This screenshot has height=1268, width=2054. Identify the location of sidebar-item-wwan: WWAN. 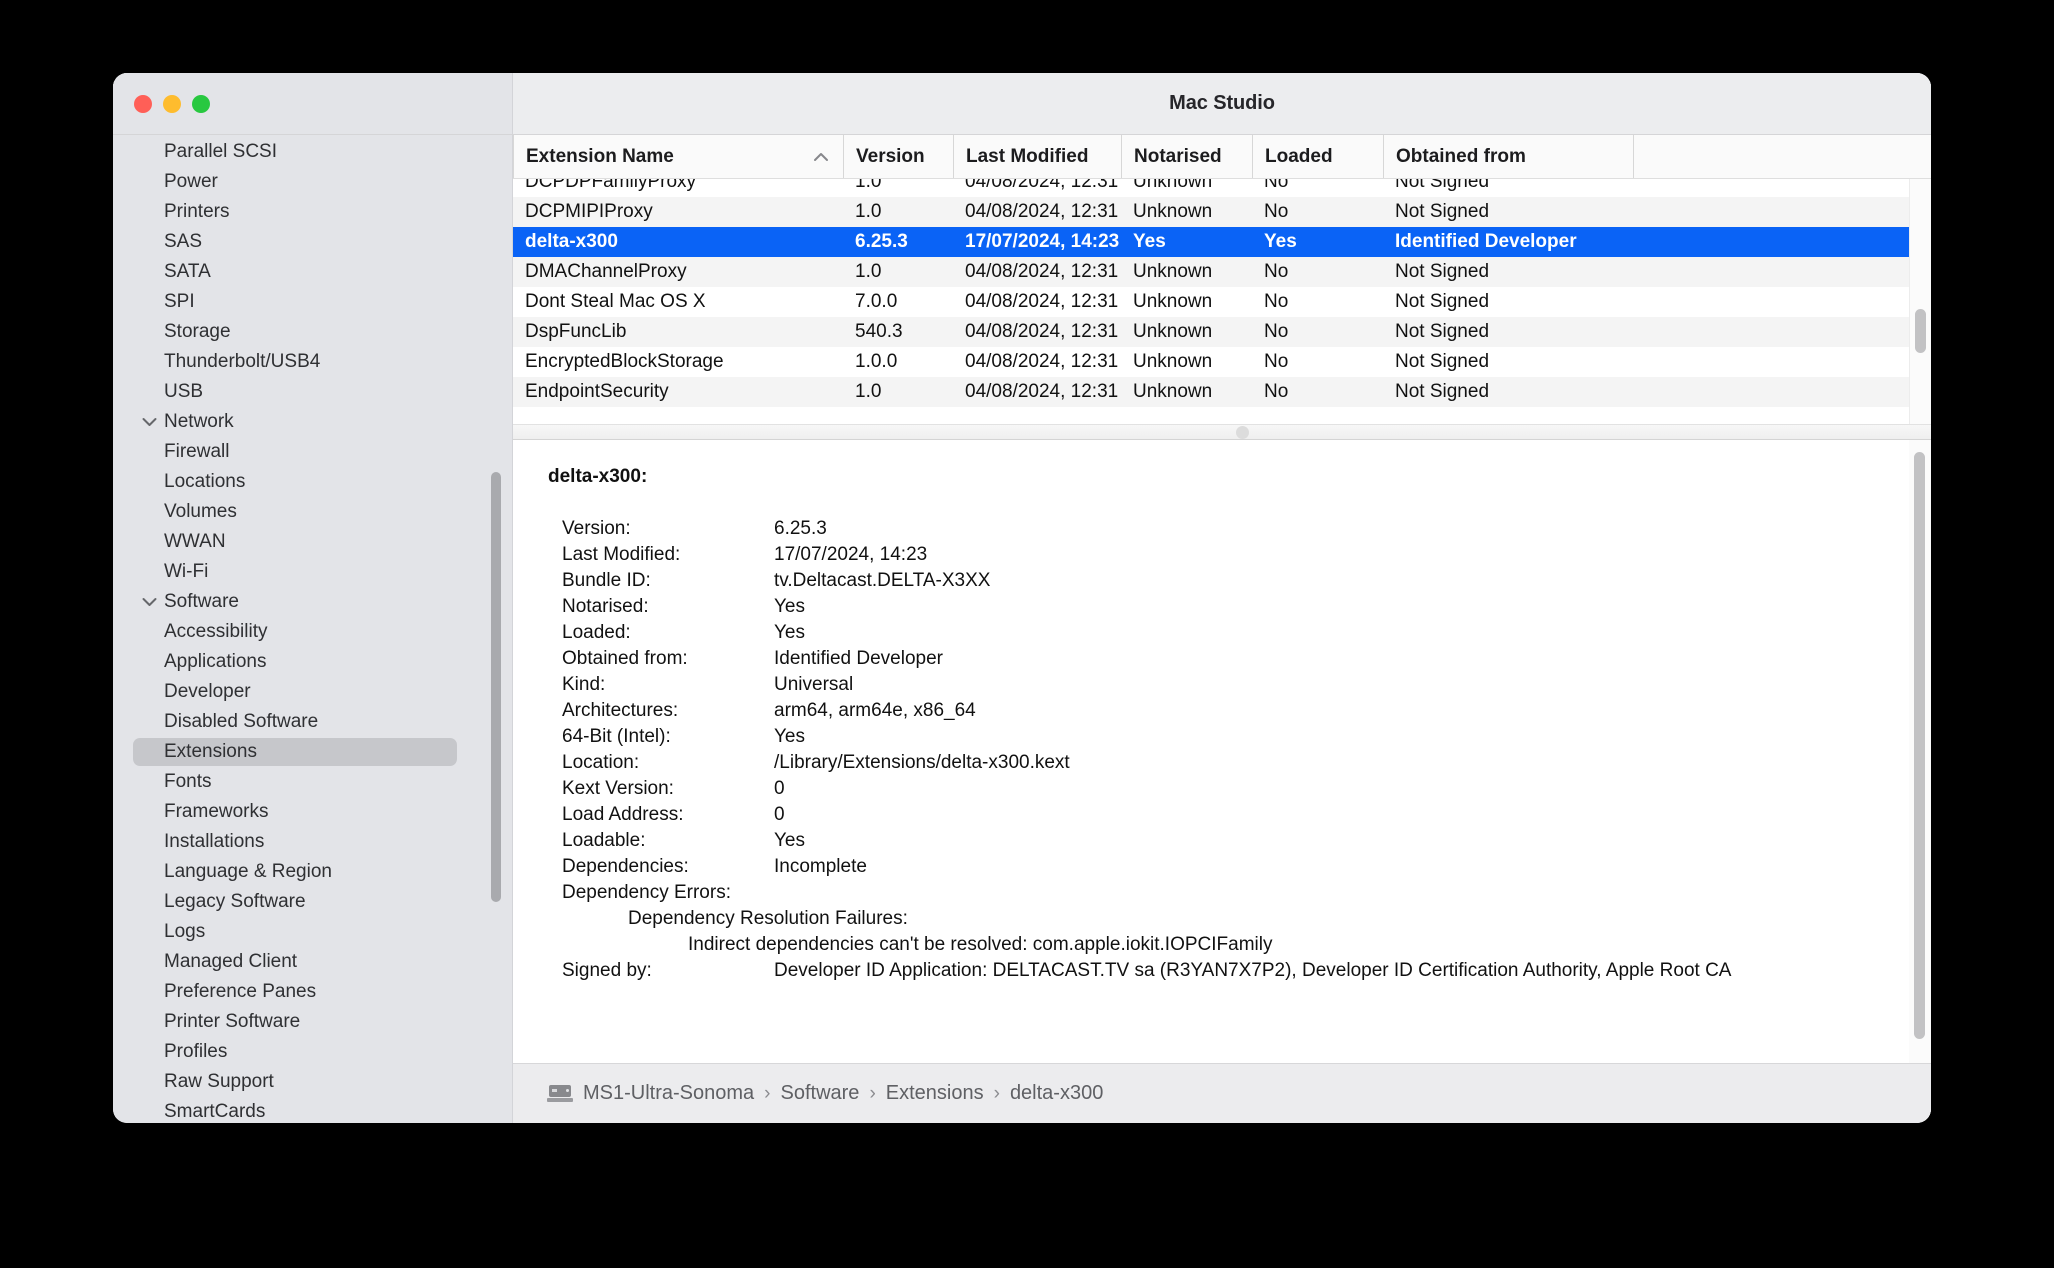
(312, 542).